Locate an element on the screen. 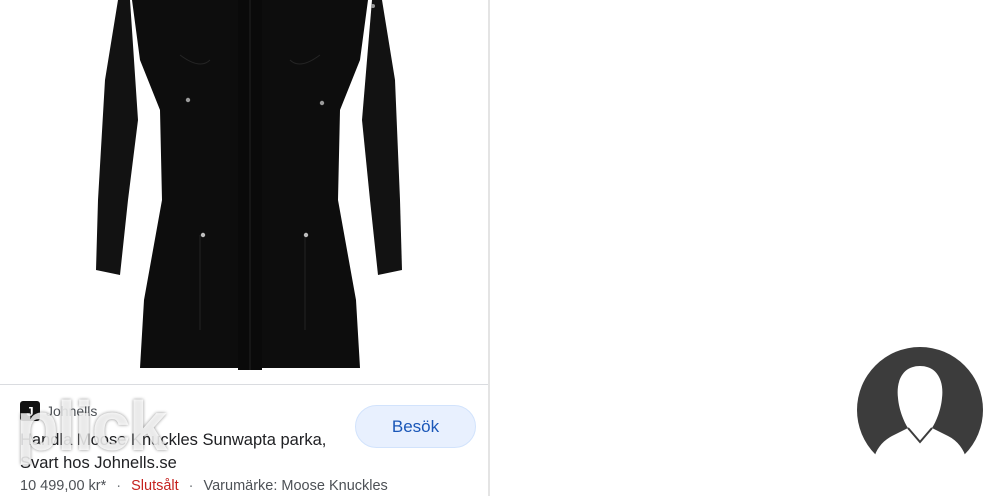 The height and width of the screenshot is (496, 1000). source-name: Johnells is located at coordinates (72, 411).